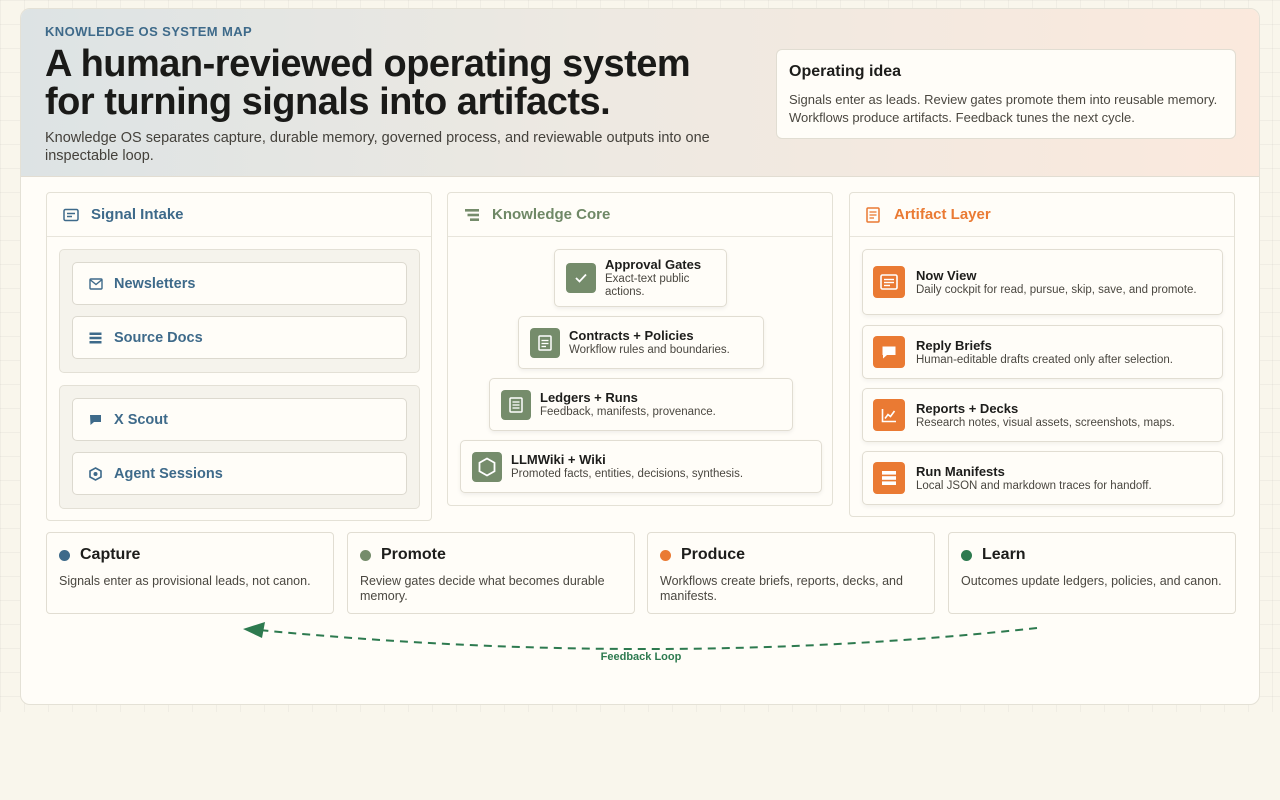 The width and height of the screenshot is (1280, 800). What do you see at coordinates (168, 473) in the screenshot?
I see `intake-item-label: Agent Sessions` at bounding box center [168, 473].